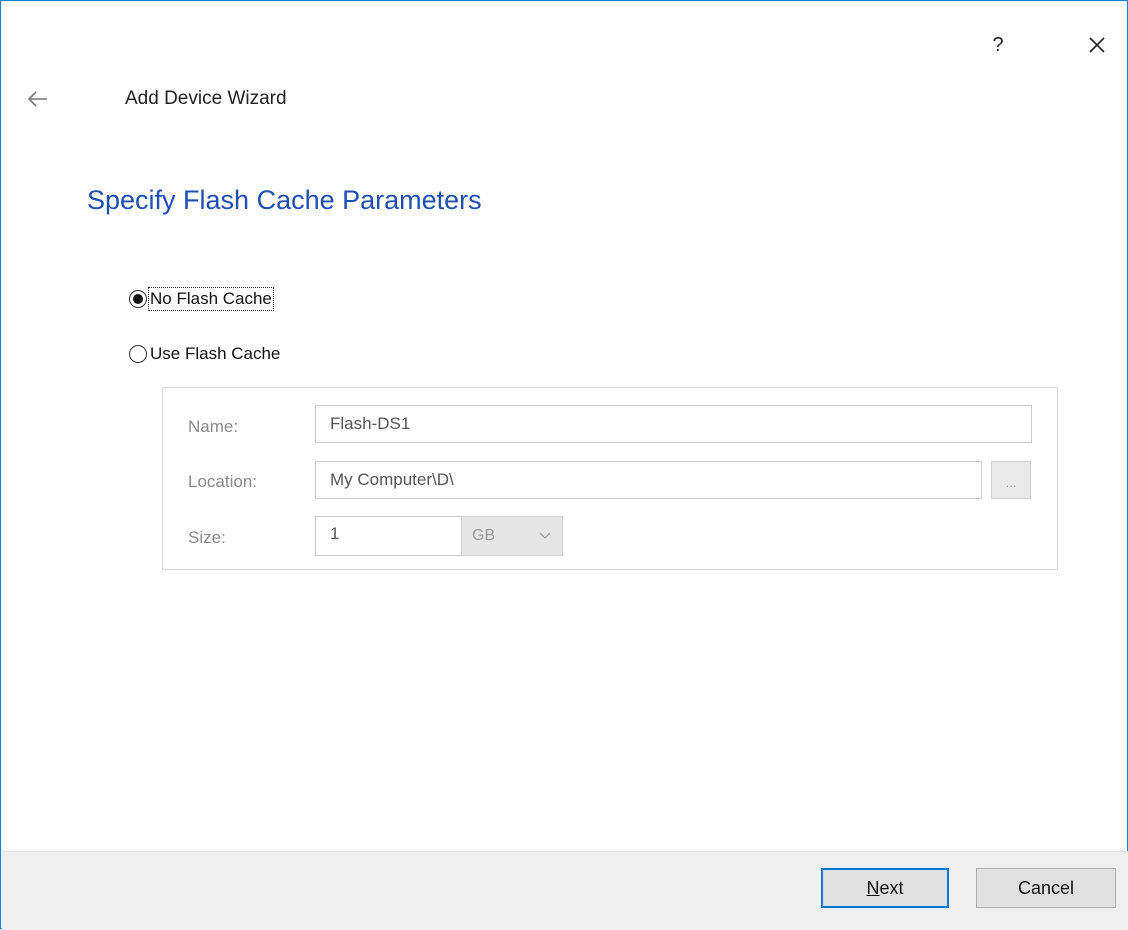  Describe the element at coordinates (1046, 888) in the screenshot. I see `cancel-button: Cancel` at that location.